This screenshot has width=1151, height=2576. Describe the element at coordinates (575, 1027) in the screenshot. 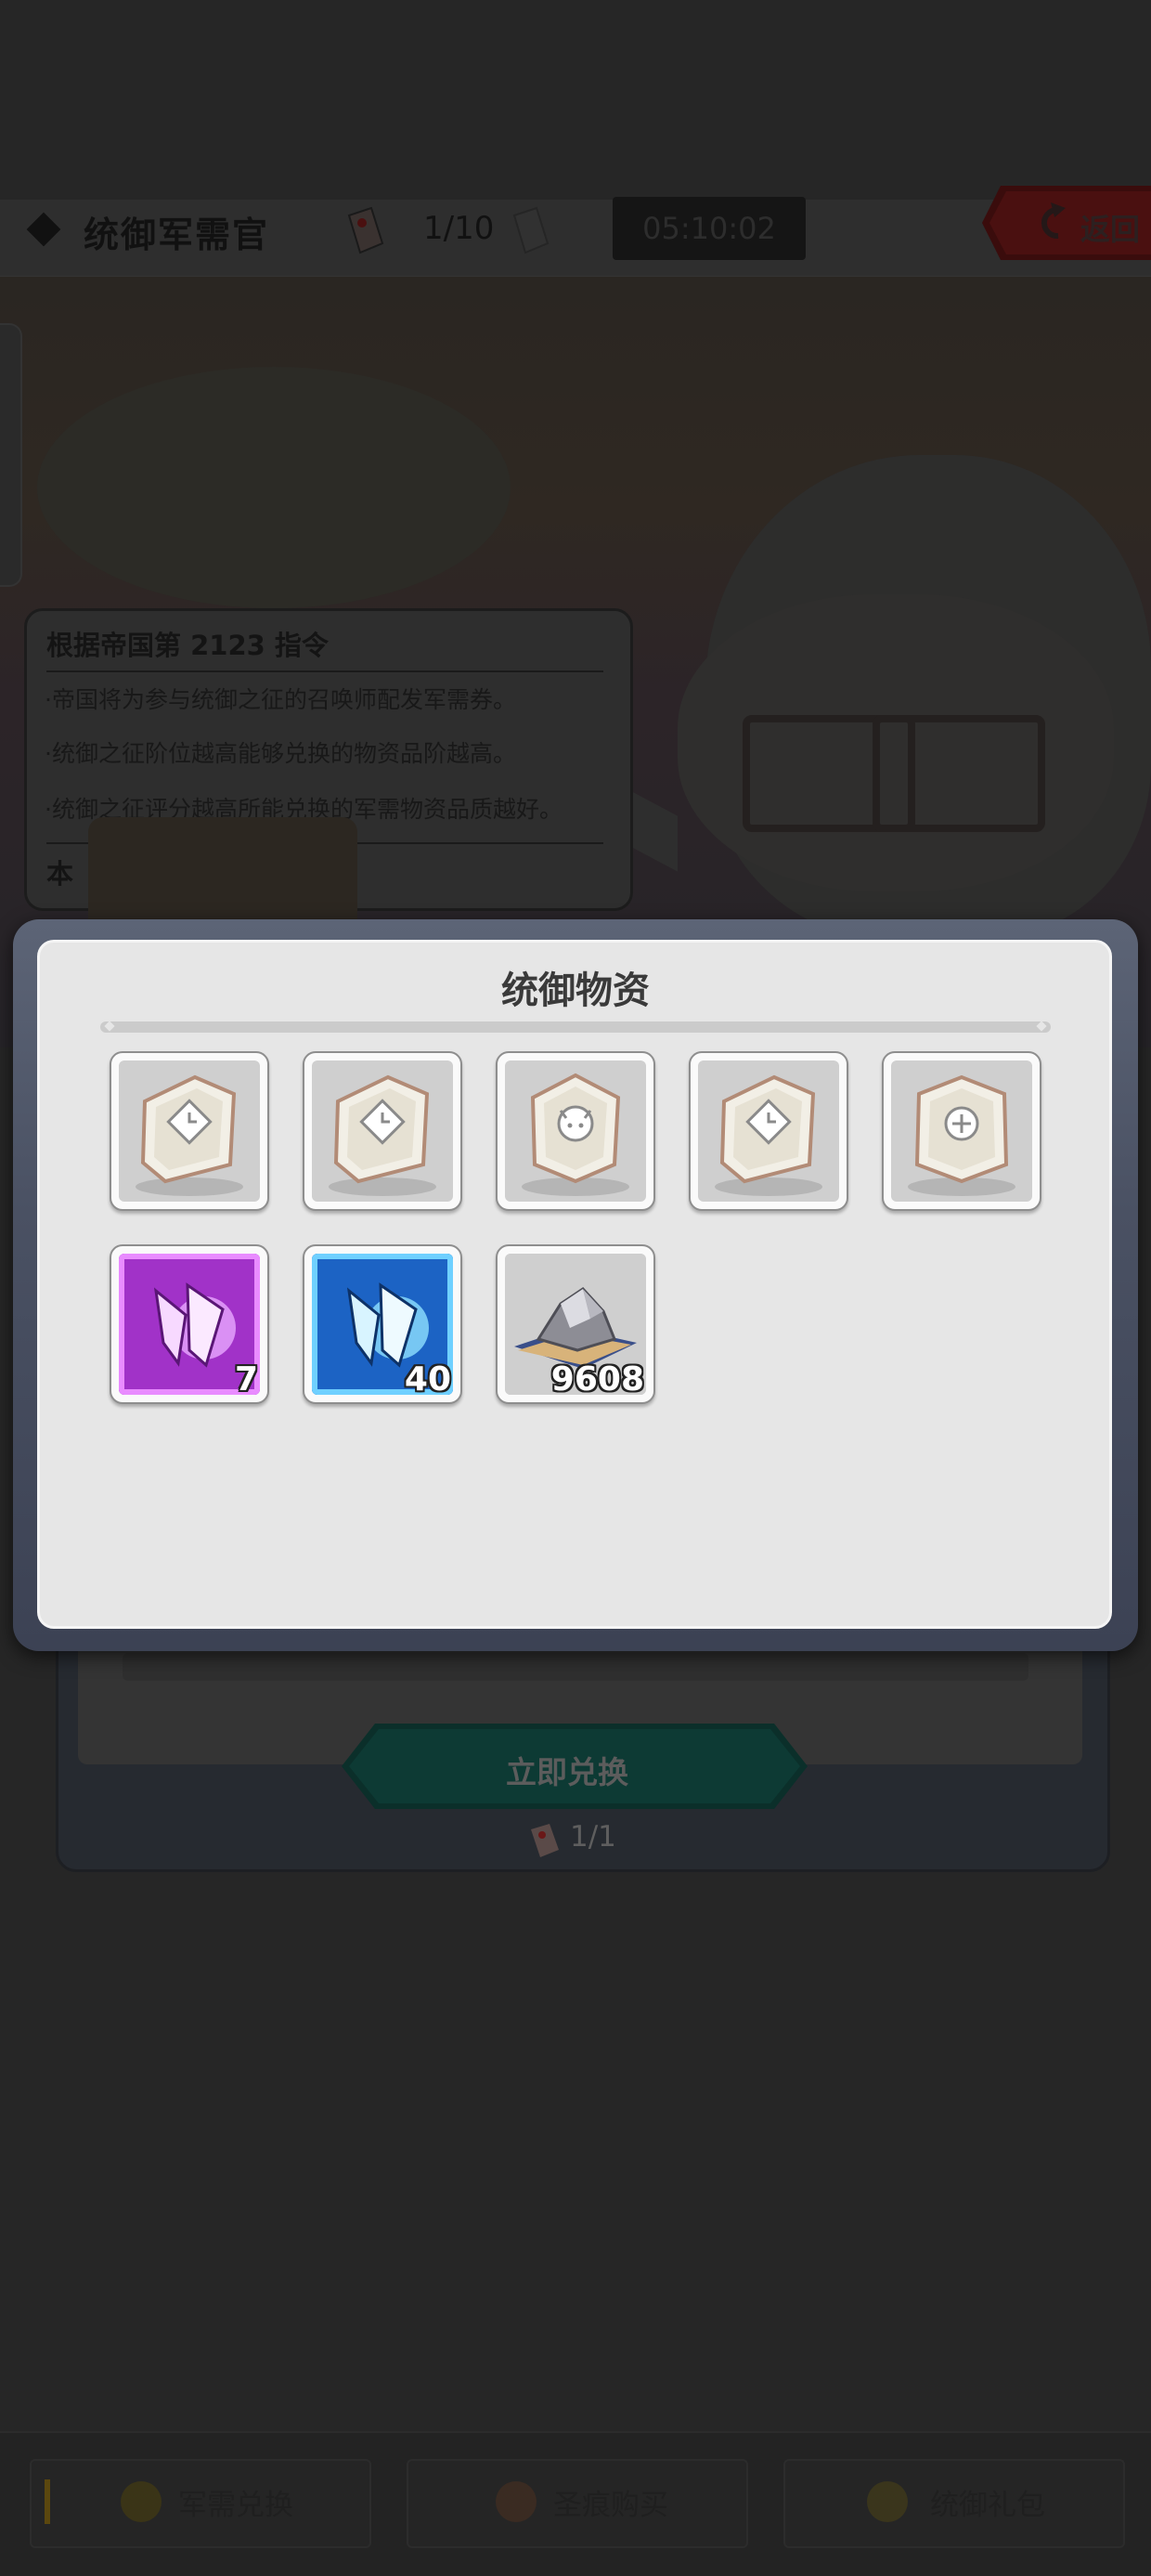

I see `modal-divider` at that location.